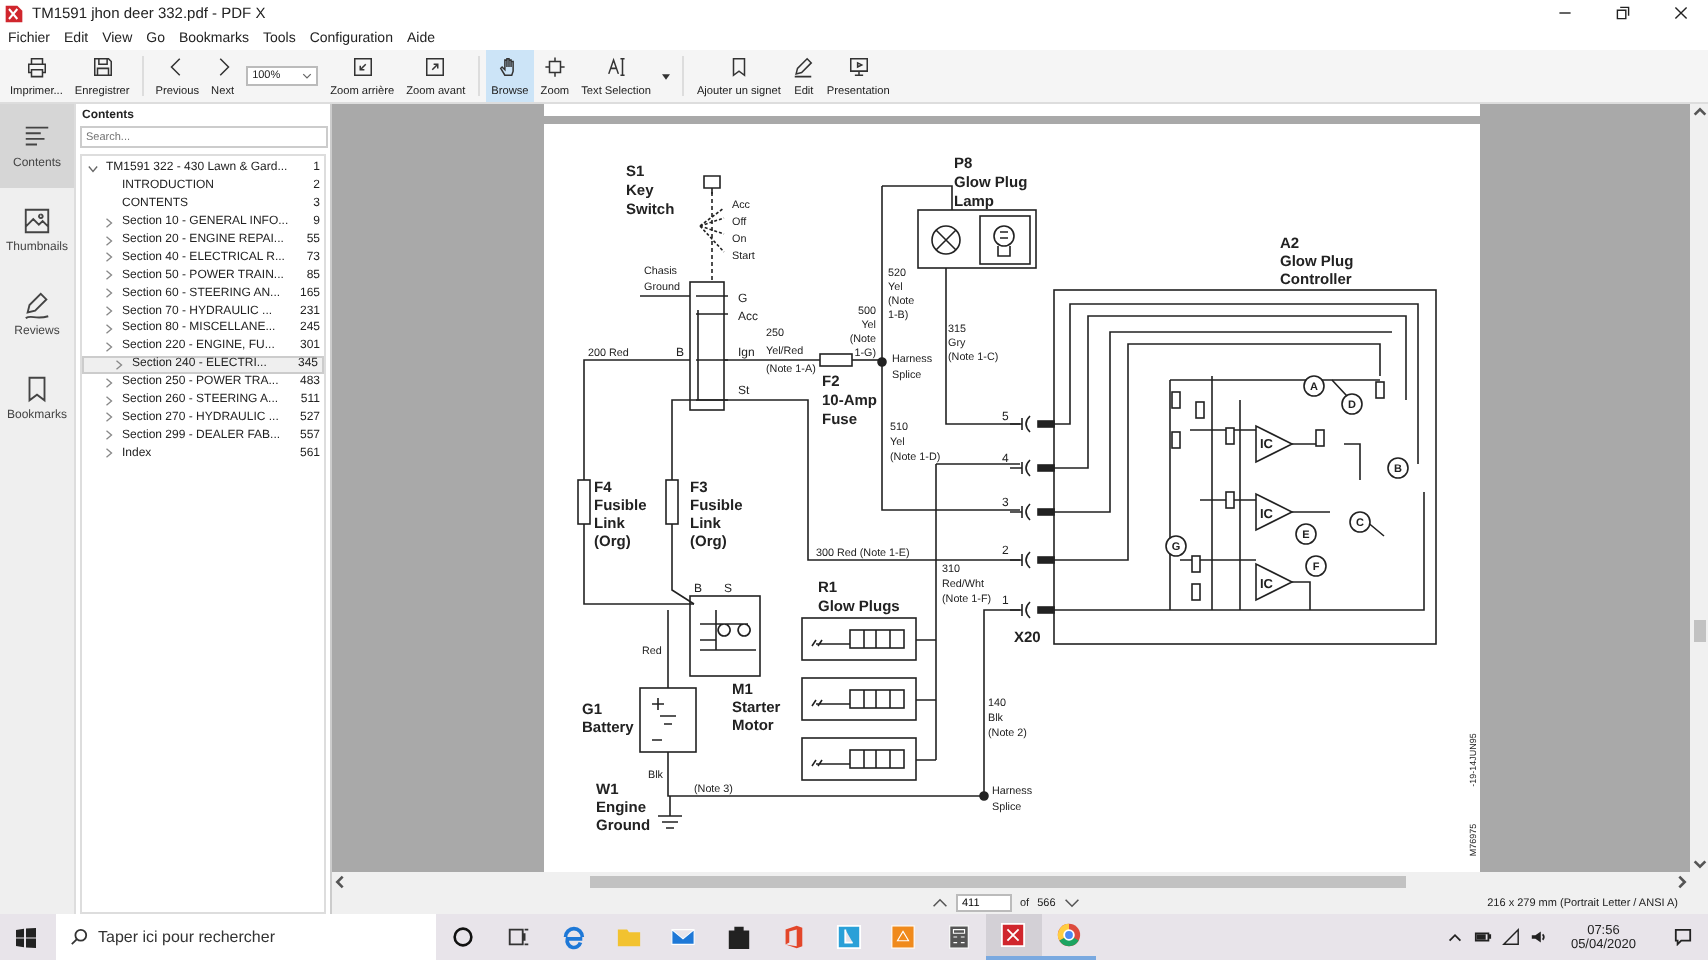 The height and width of the screenshot is (960, 1708). What do you see at coordinates (848, 937) in the screenshot?
I see `letter-tile-icon` at bounding box center [848, 937].